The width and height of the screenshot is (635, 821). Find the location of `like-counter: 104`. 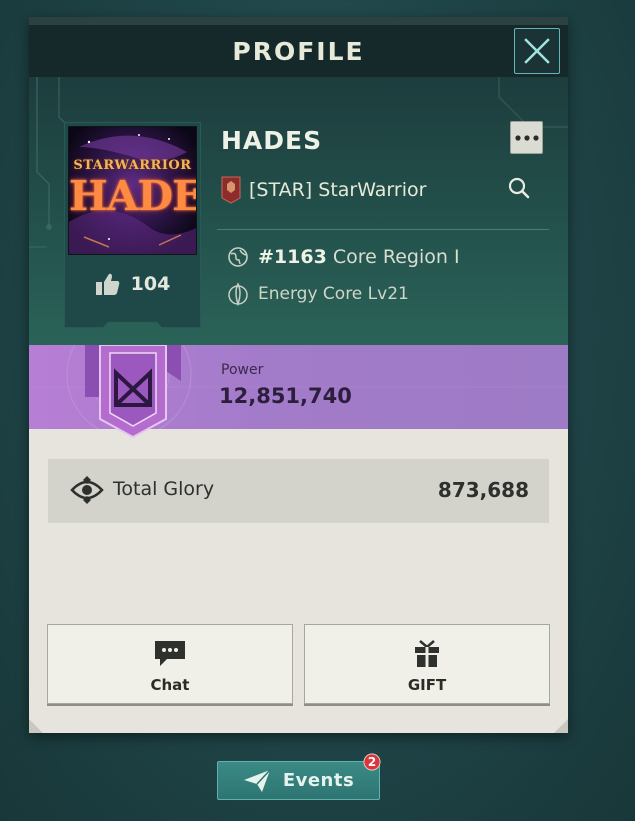

like-counter: 104 is located at coordinates (132, 284).